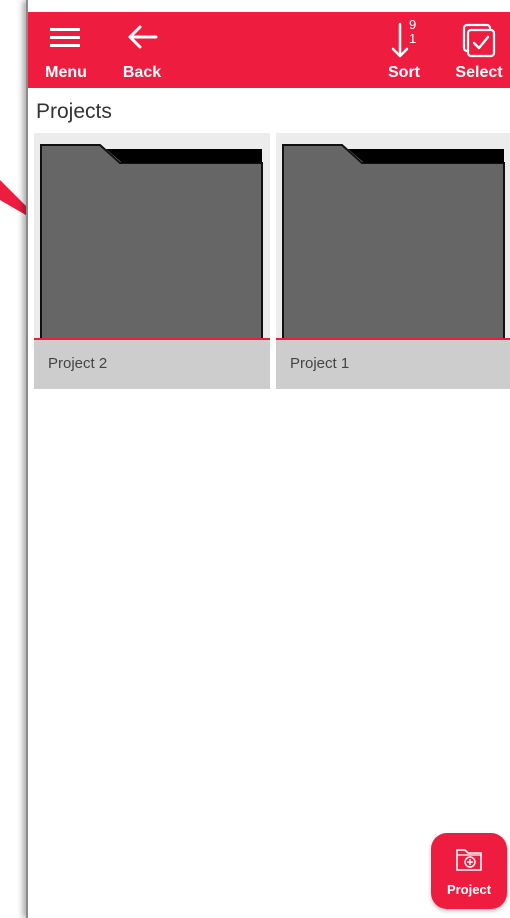 The height and width of the screenshot is (918, 510). What do you see at coordinates (469, 889) in the screenshot?
I see `fab-label: Project` at bounding box center [469, 889].